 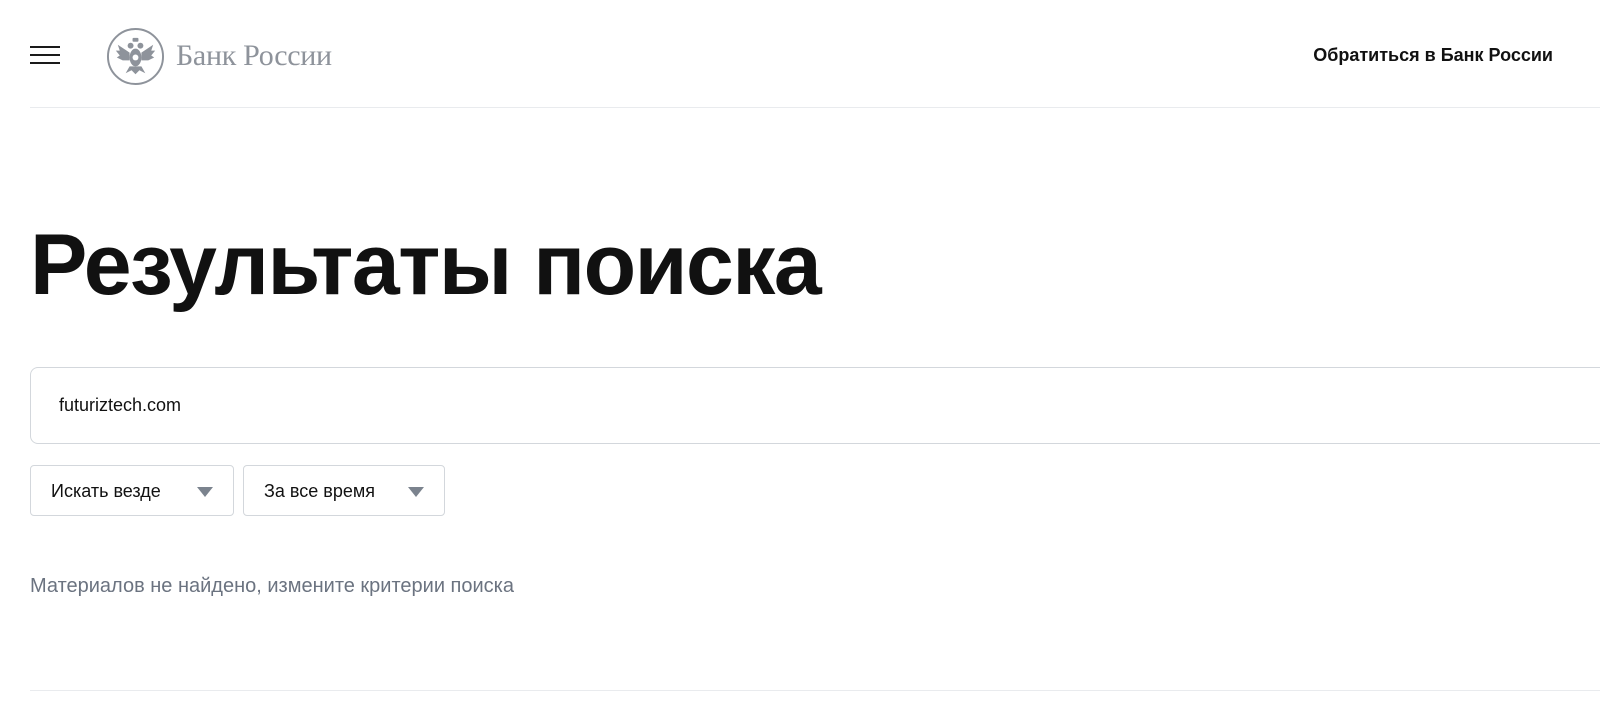 What do you see at coordinates (815, 690) in the screenshot?
I see `footer-divider` at bounding box center [815, 690].